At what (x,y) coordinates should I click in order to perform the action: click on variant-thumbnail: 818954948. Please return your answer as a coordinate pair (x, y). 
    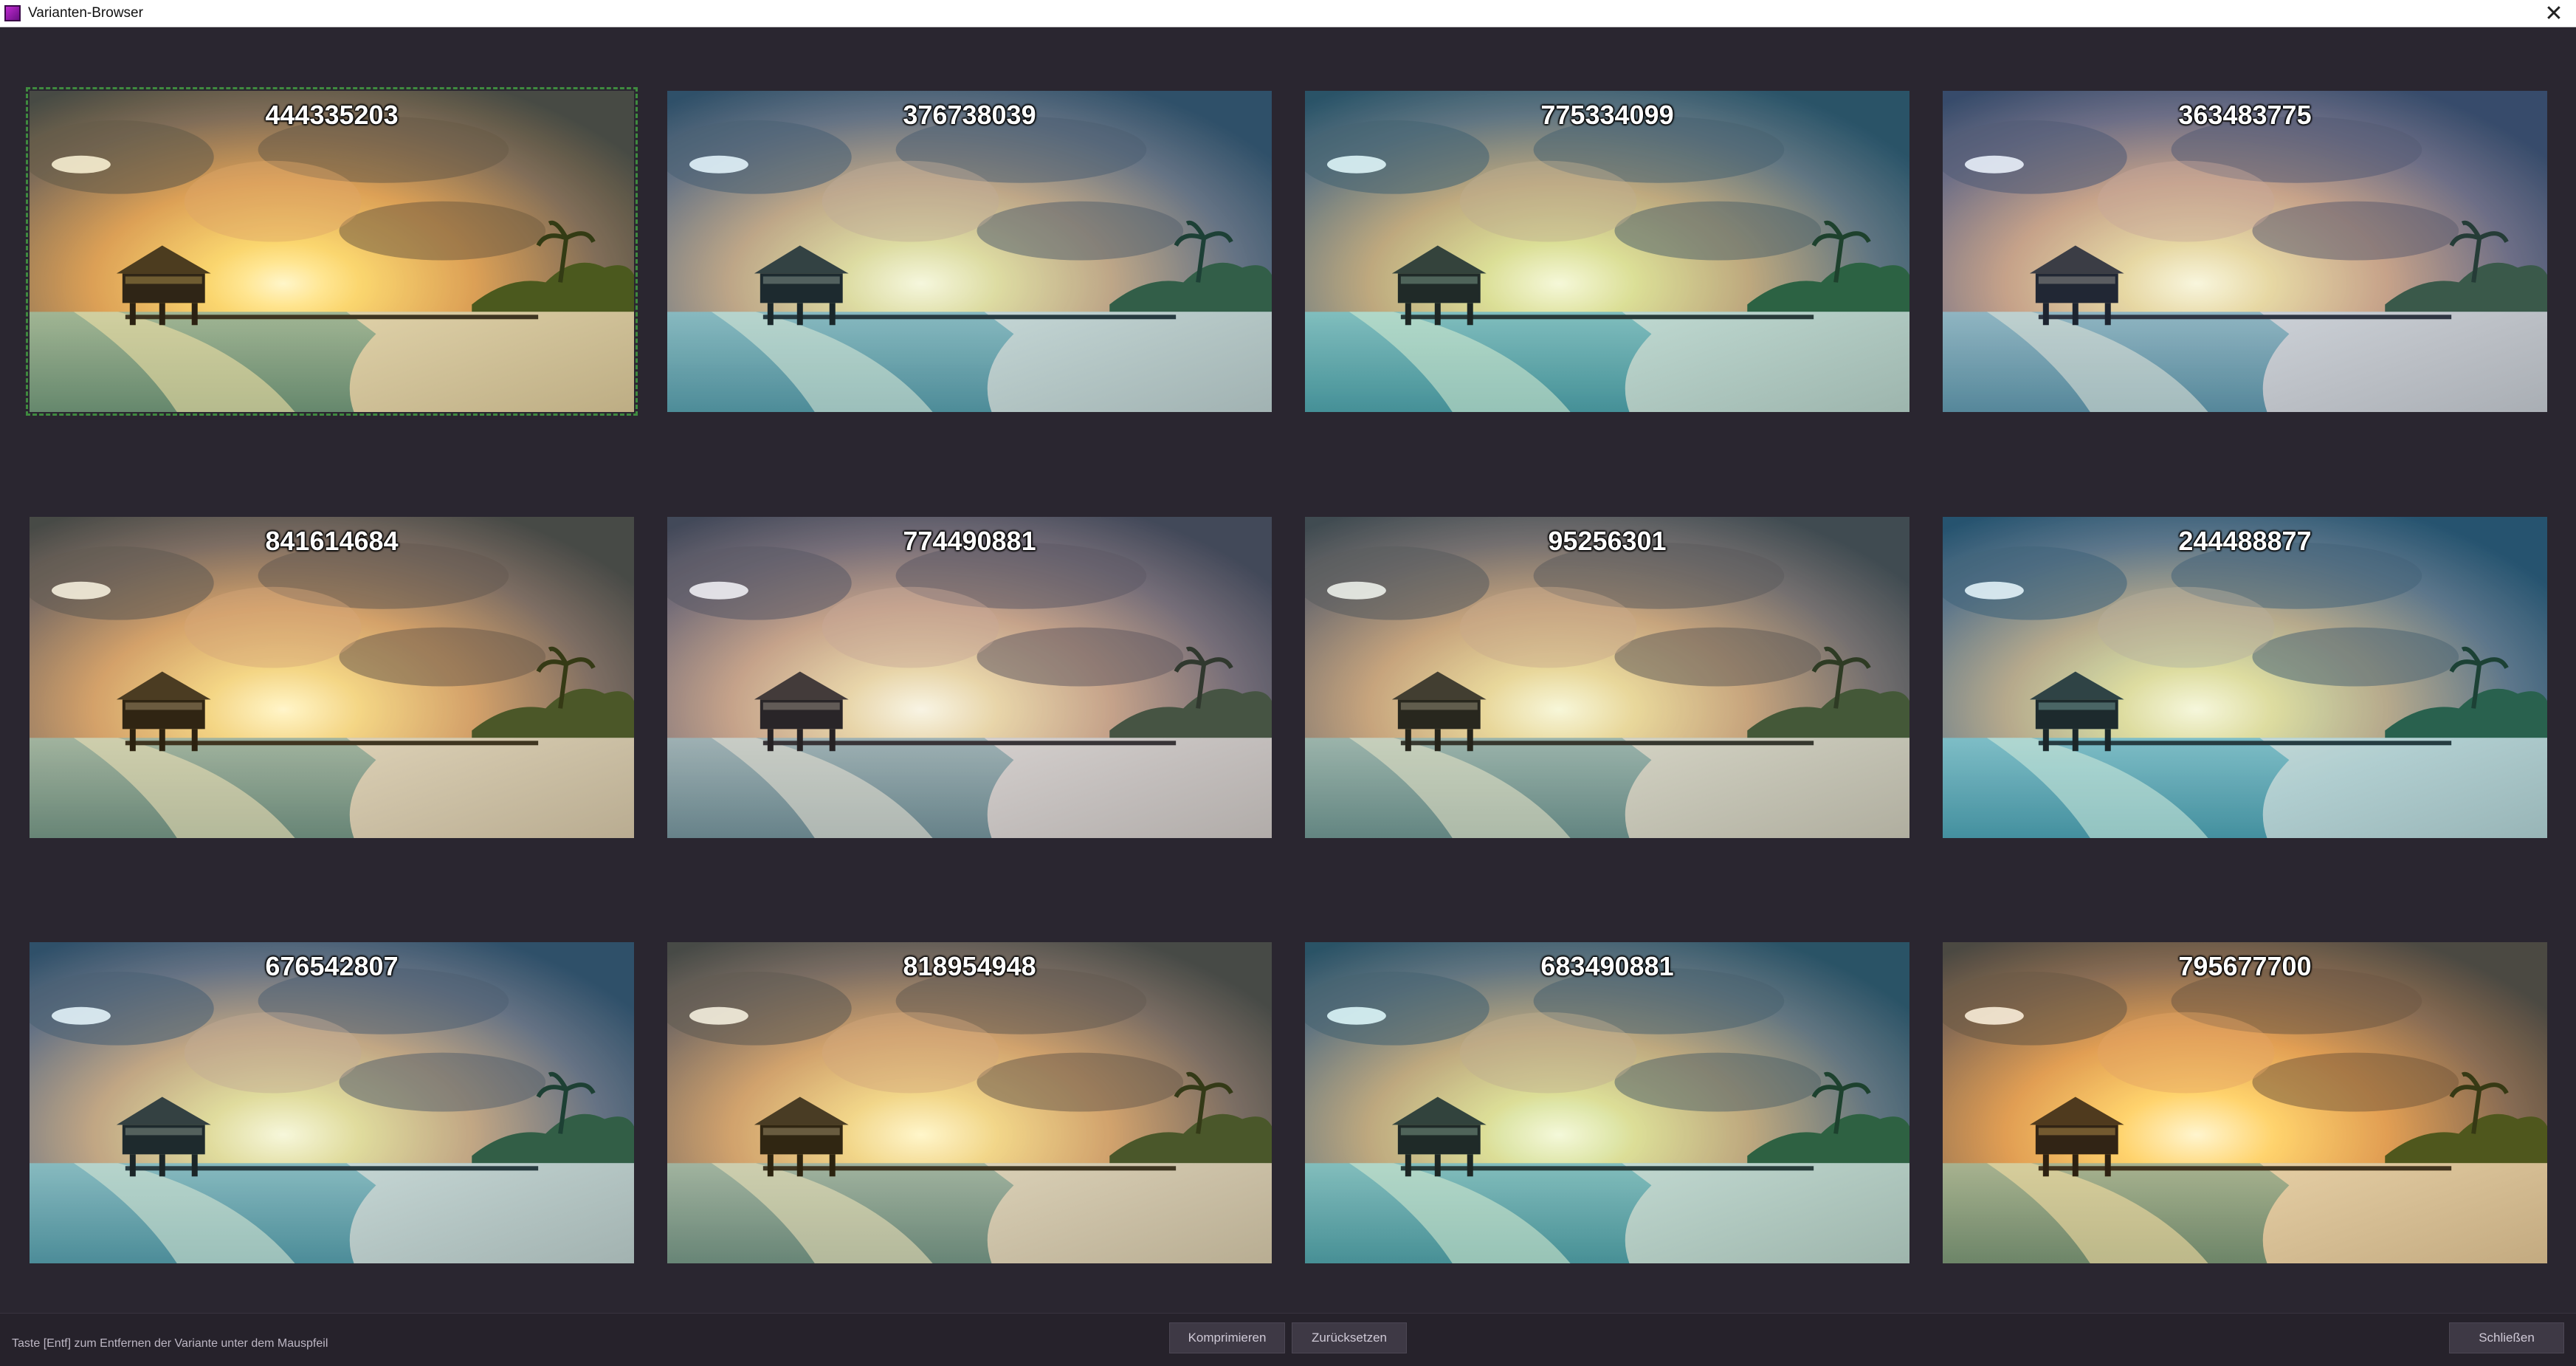
    Looking at the image, I should click on (969, 1102).